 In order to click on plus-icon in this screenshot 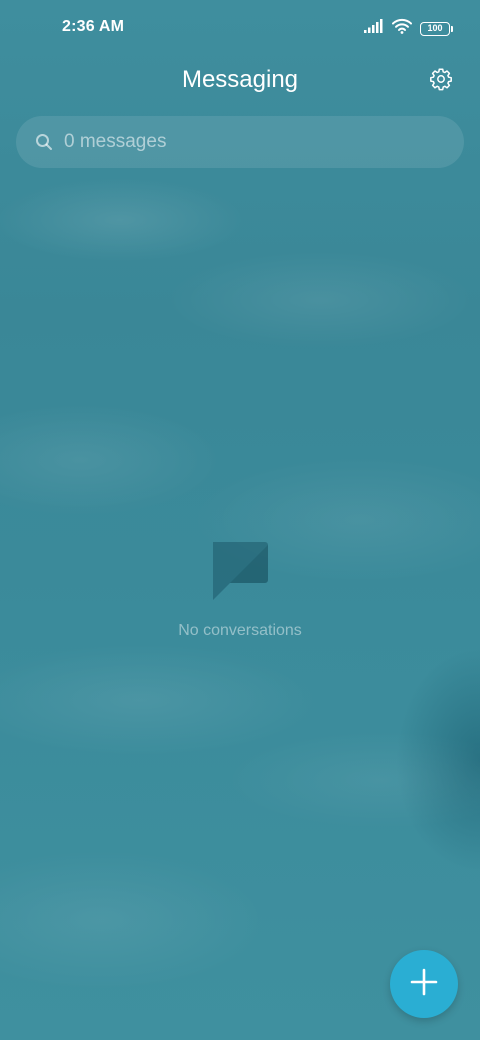, I will do `click(424, 984)`.